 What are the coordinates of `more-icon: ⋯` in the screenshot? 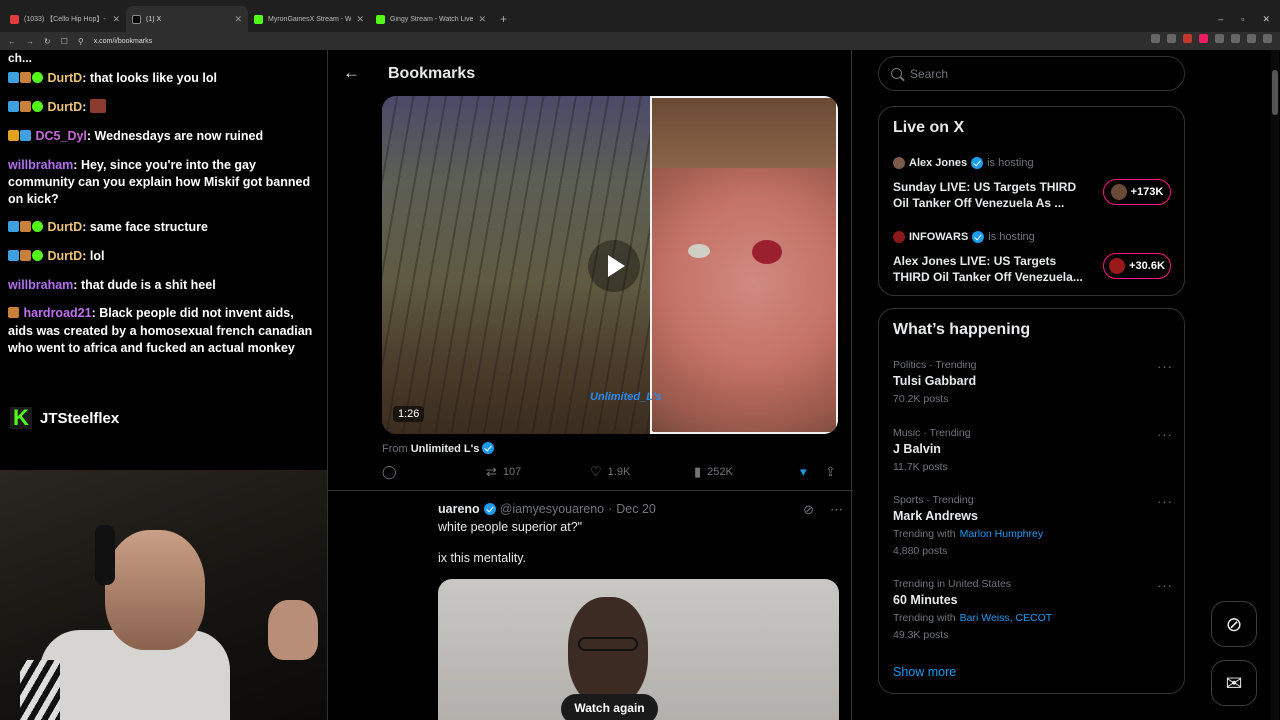 It's located at (836, 510).